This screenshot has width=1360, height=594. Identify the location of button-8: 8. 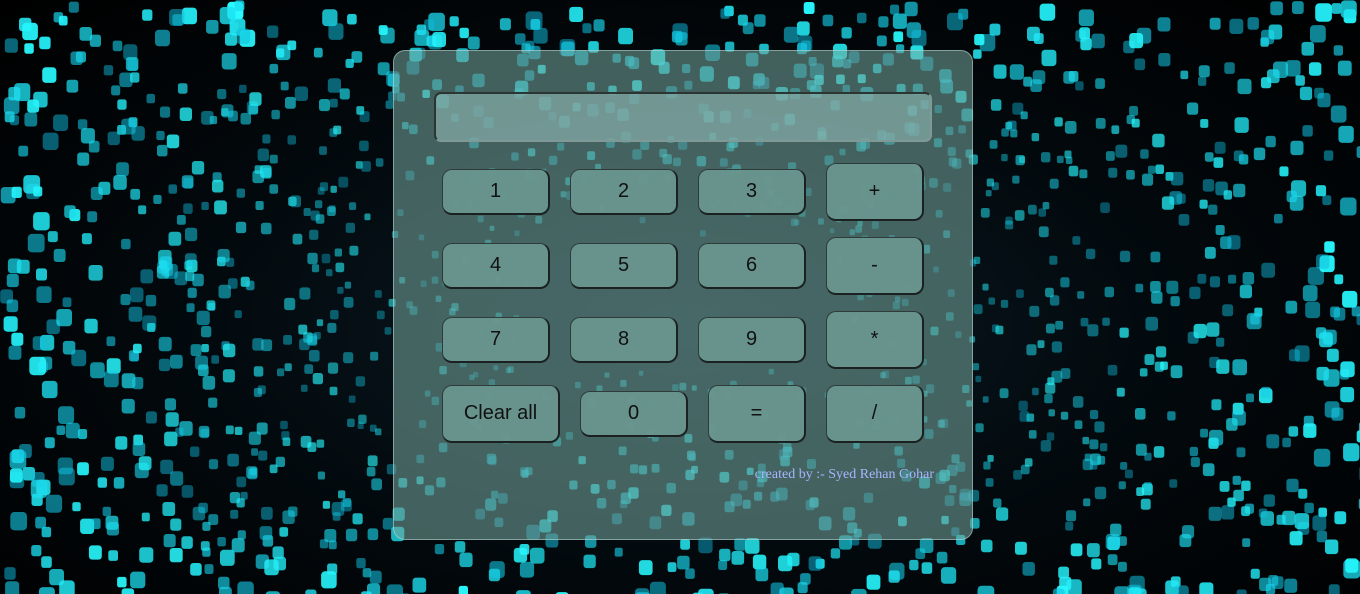
(624, 340).